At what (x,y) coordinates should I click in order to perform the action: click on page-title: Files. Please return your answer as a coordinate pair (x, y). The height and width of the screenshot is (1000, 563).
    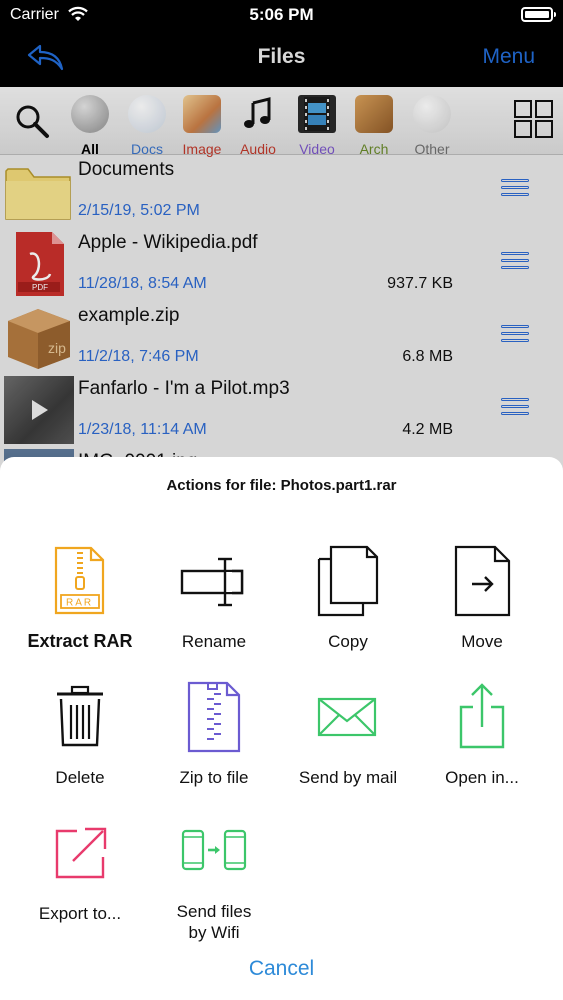
    Looking at the image, I should click on (281, 56).